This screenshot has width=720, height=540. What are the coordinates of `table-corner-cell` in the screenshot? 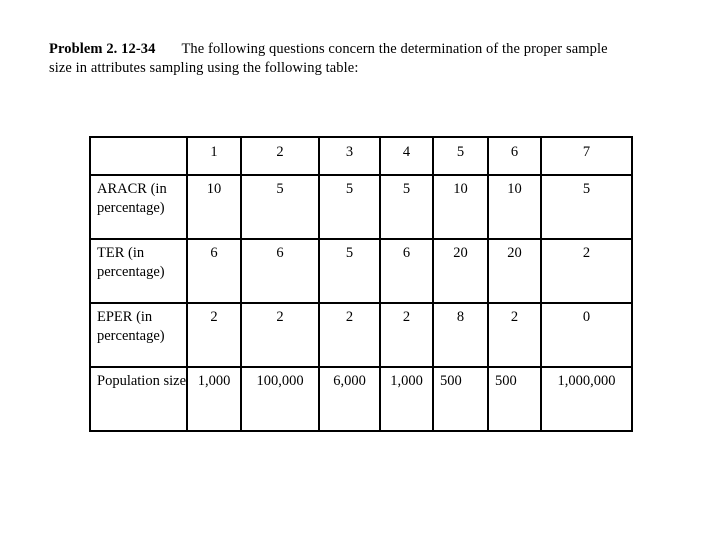 It's located at (138, 156).